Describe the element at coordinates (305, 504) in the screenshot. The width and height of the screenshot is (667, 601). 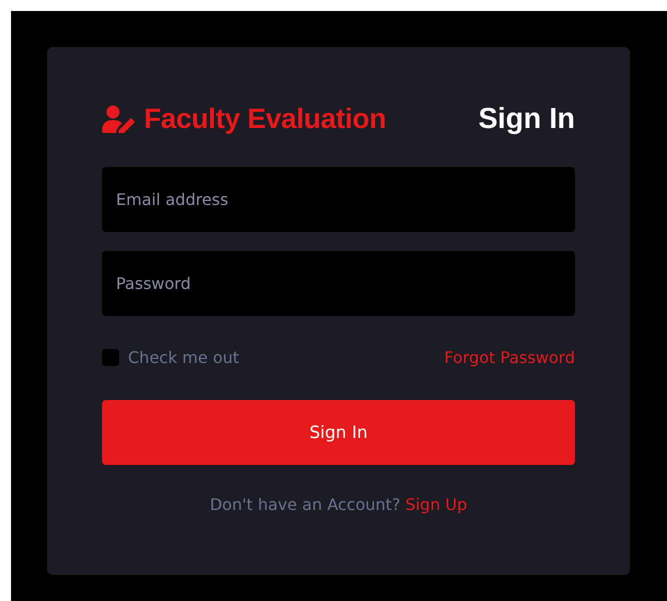
I see `signup-prompt: Don't have an Account?` at that location.